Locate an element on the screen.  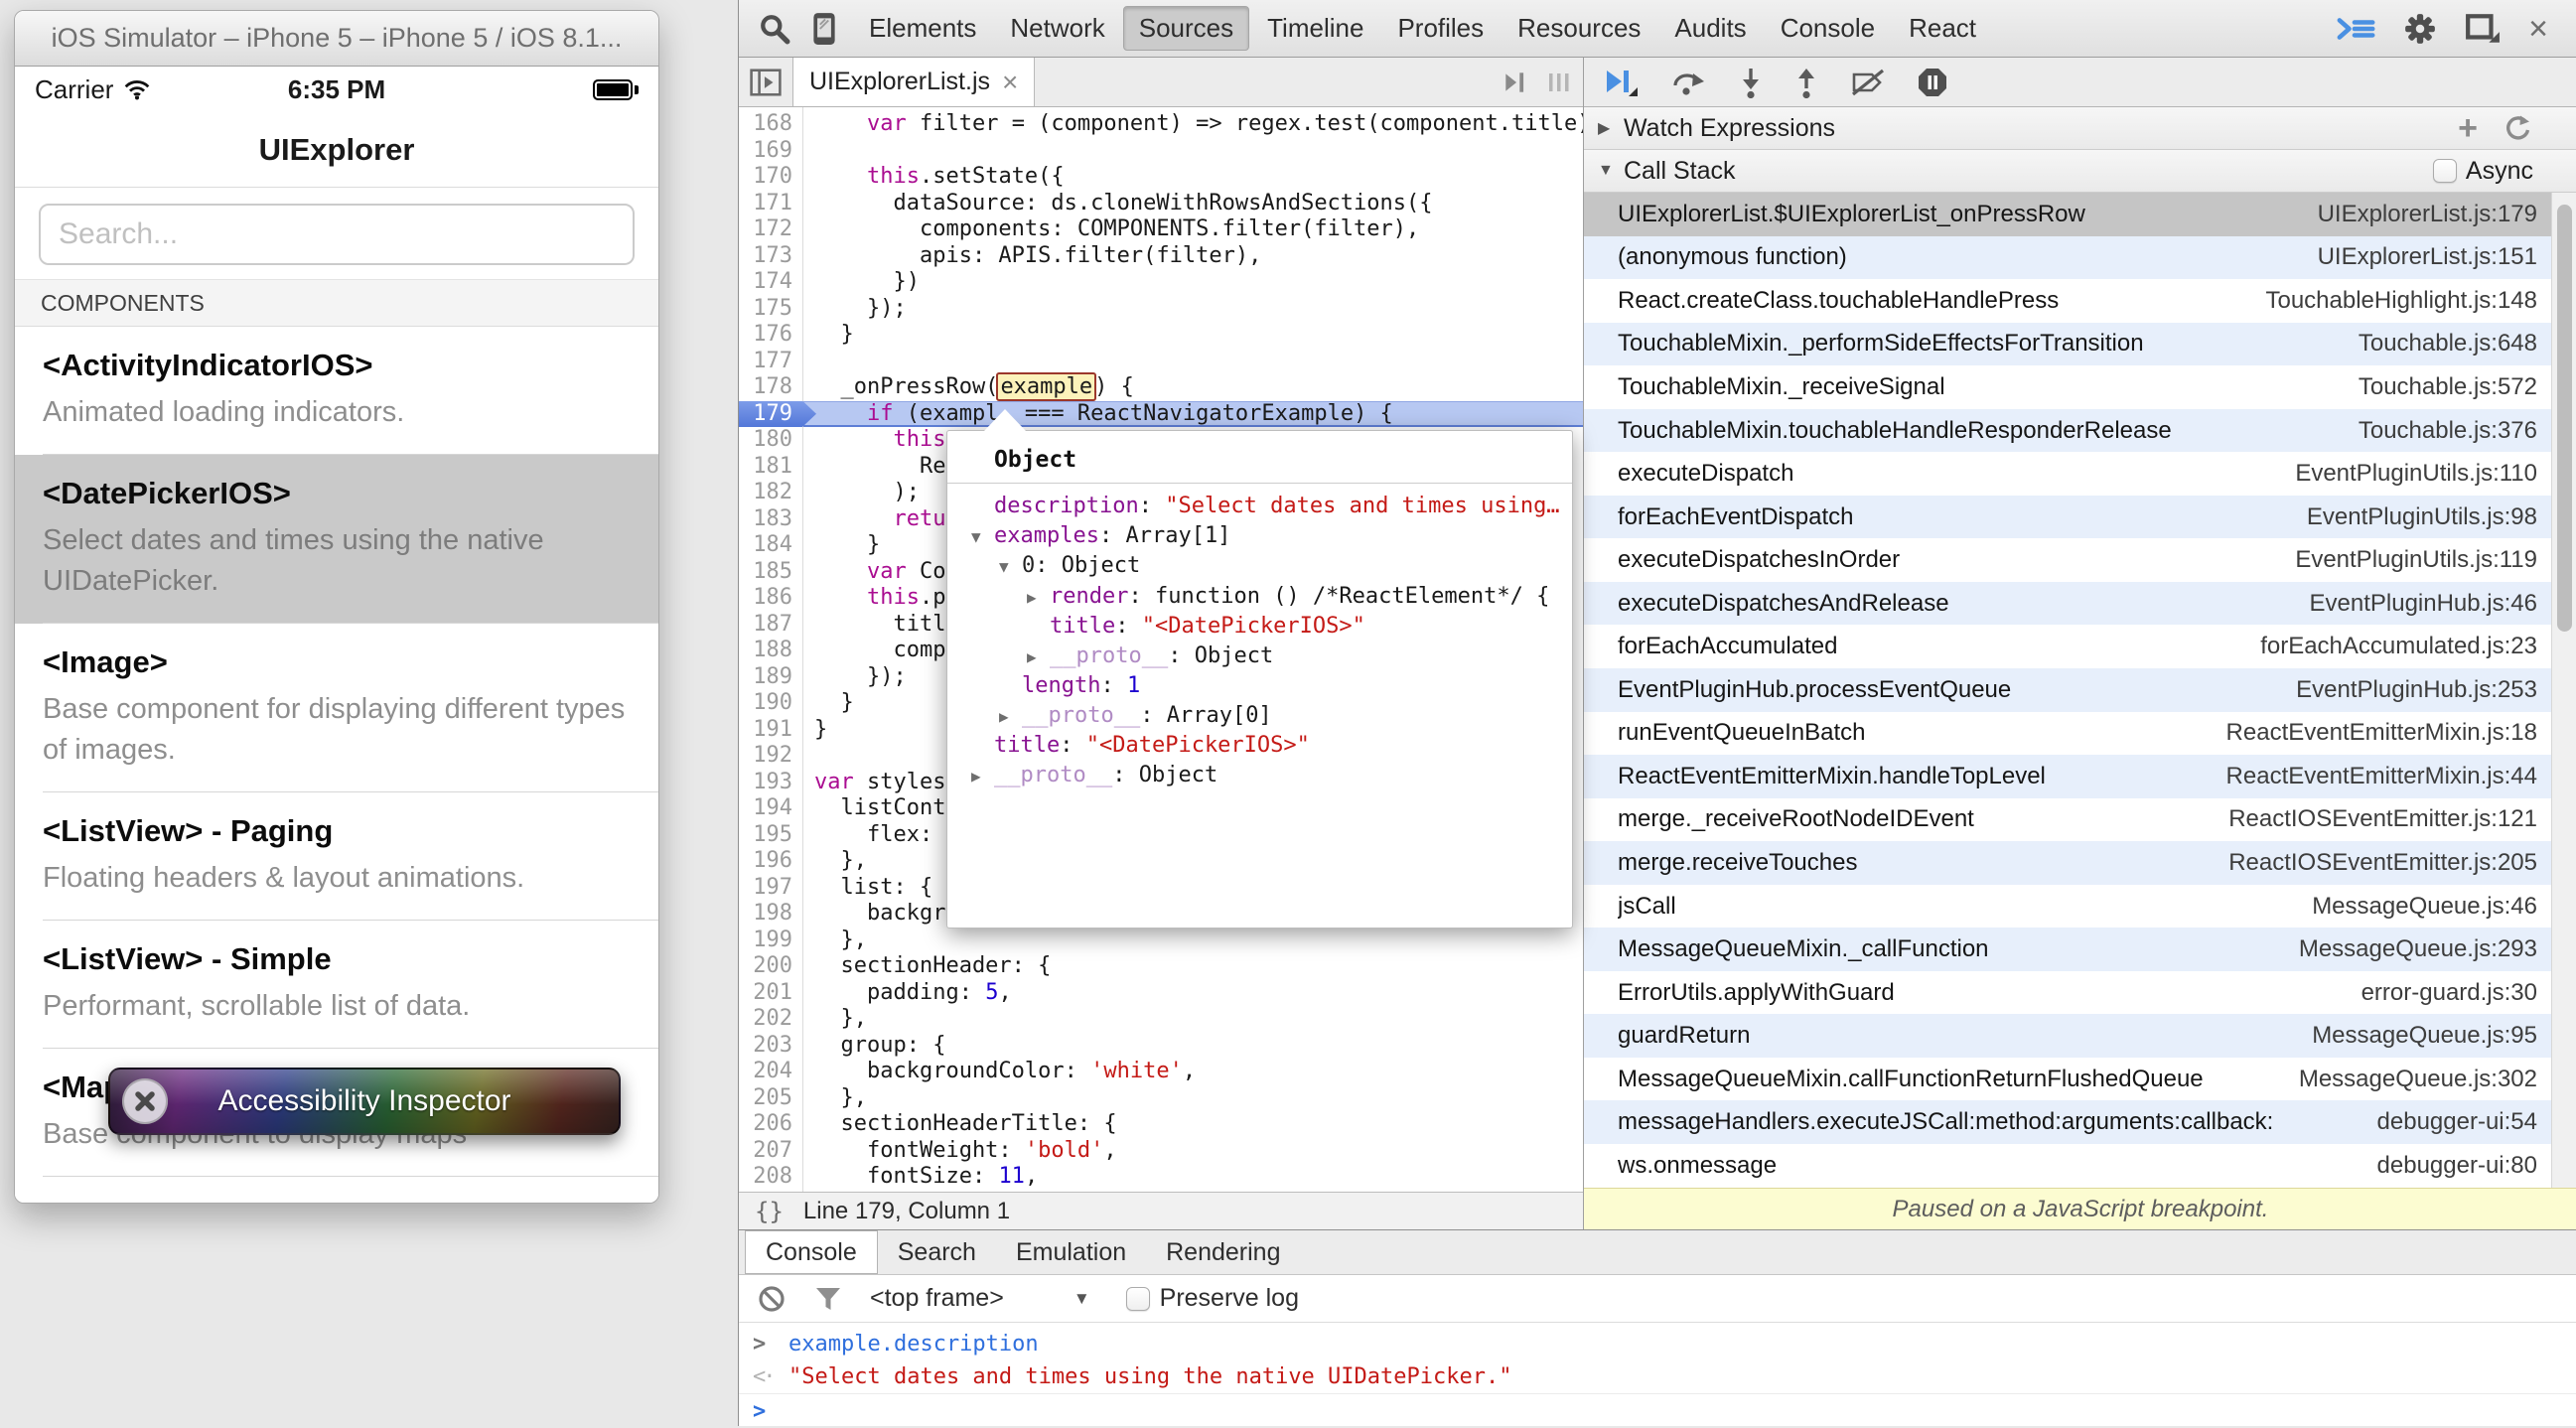
code-line: 176 } is located at coordinates (1161, 335).